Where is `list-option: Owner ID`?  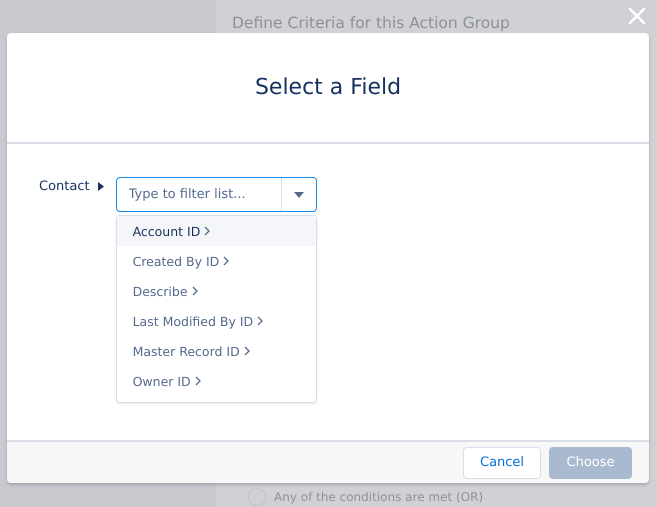 list-option: Owner ID is located at coordinates (216, 381).